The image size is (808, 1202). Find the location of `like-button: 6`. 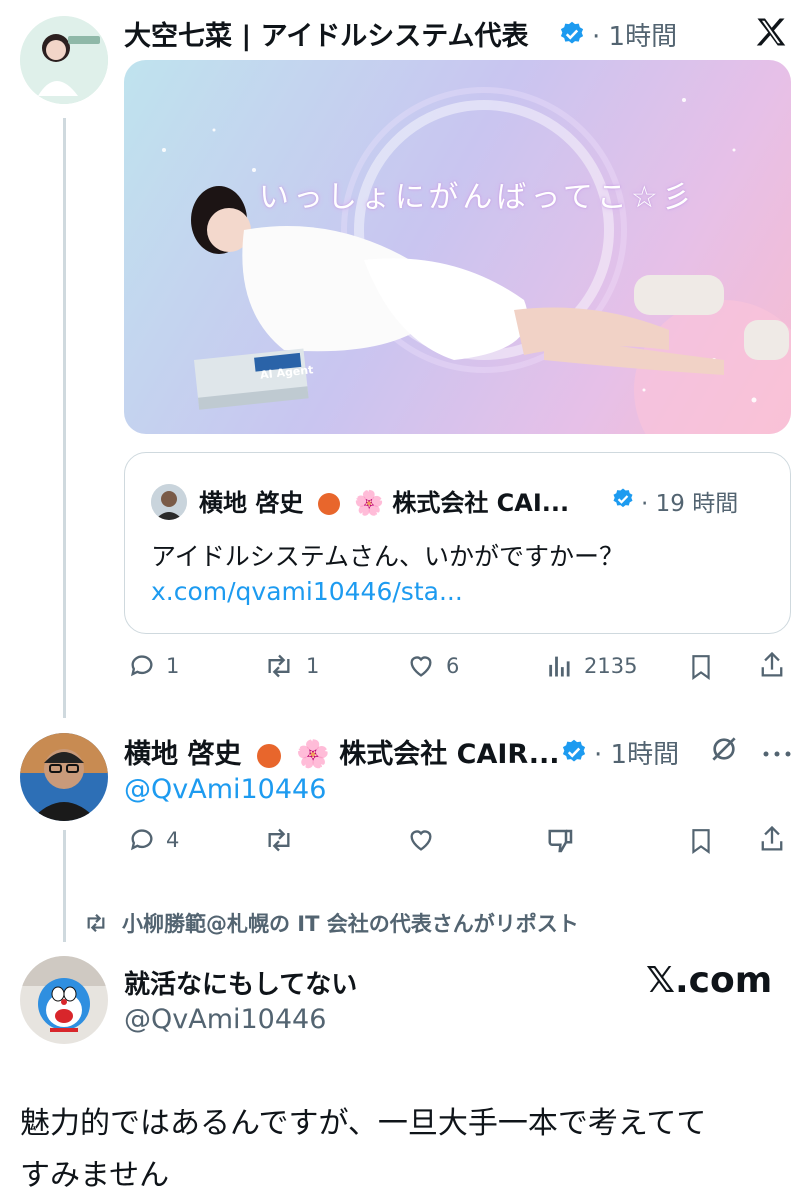

like-button: 6 is located at coordinates (432, 666).